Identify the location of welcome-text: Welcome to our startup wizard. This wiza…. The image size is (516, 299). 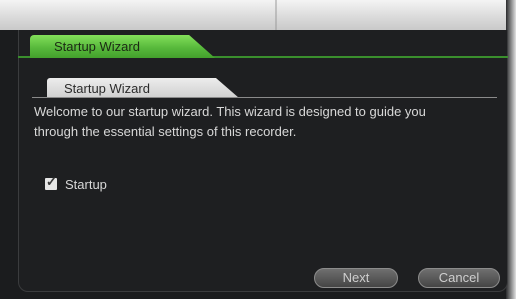
(230, 121).